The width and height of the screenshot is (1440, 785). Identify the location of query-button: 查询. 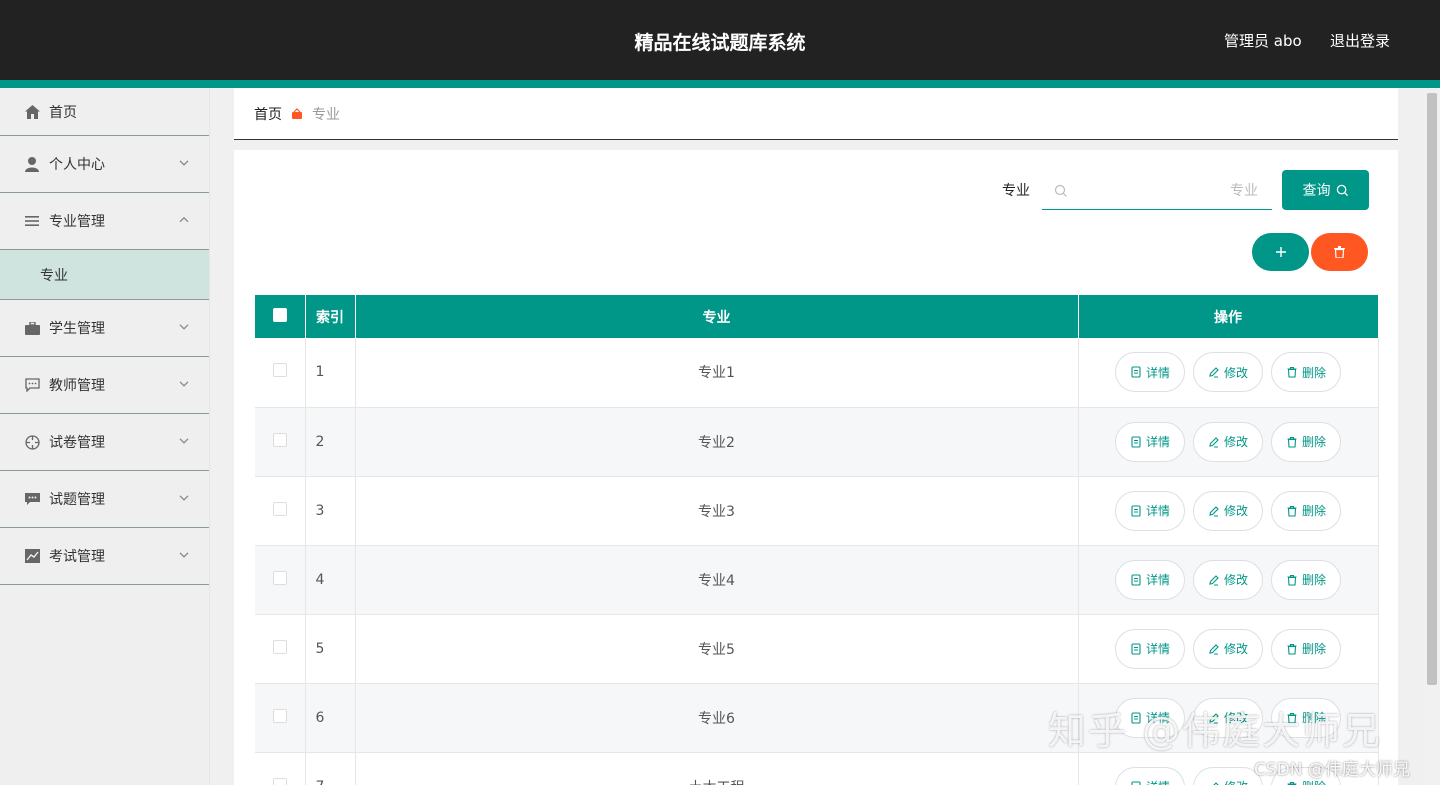
(1325, 190).